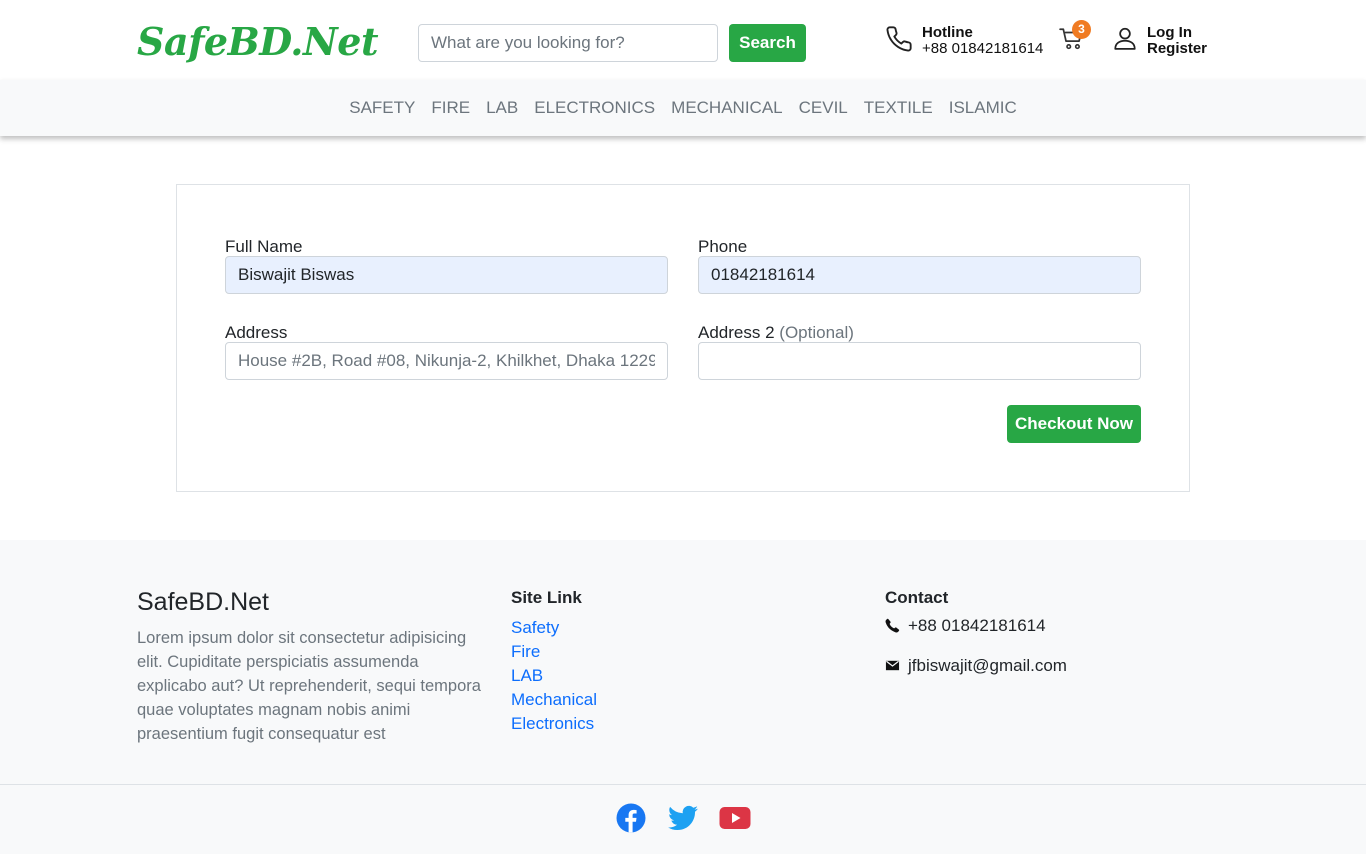 The width and height of the screenshot is (1366, 854). Describe the element at coordinates (568, 43) in the screenshot. I see `search-input` at that location.